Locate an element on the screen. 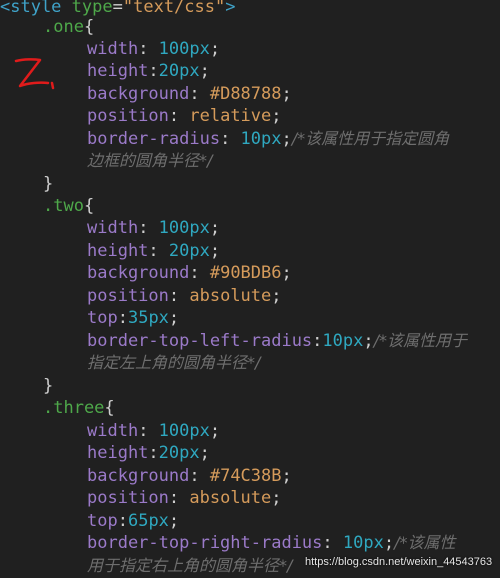 The height and width of the screenshot is (578, 500). comment: 用于指定右上角的圆角半径*/ is located at coordinates (190, 565).